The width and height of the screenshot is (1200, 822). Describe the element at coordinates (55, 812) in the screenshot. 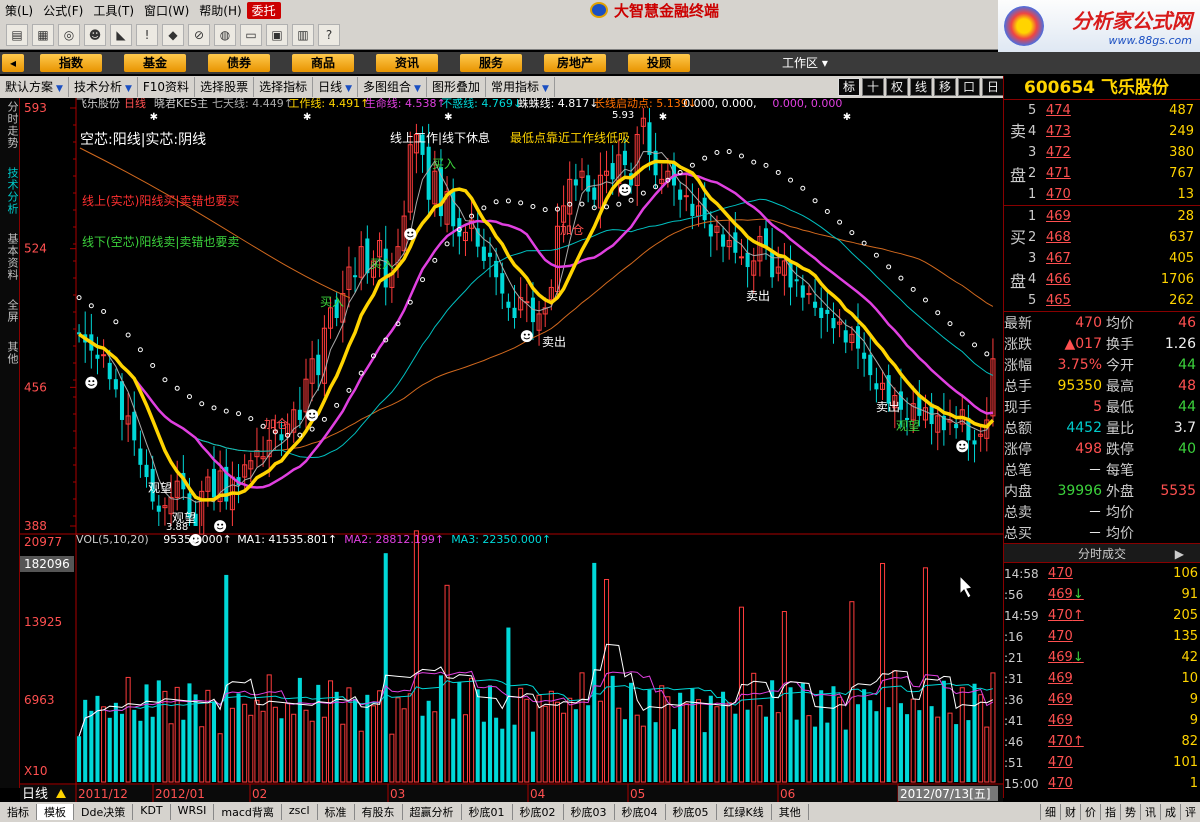

I see `indicator-tab: 模板` at that location.